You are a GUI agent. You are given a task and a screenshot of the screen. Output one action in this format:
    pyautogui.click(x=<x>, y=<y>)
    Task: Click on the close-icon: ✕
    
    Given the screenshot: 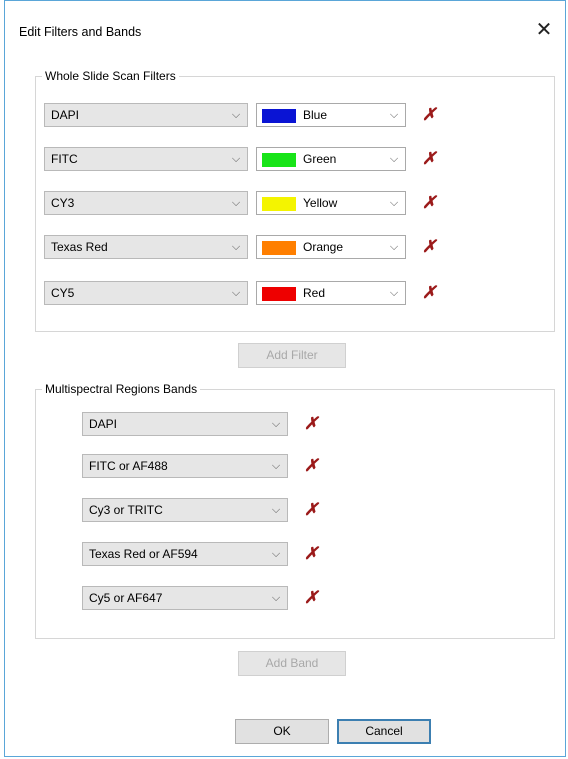 What is the action you would take?
    pyautogui.click(x=544, y=30)
    